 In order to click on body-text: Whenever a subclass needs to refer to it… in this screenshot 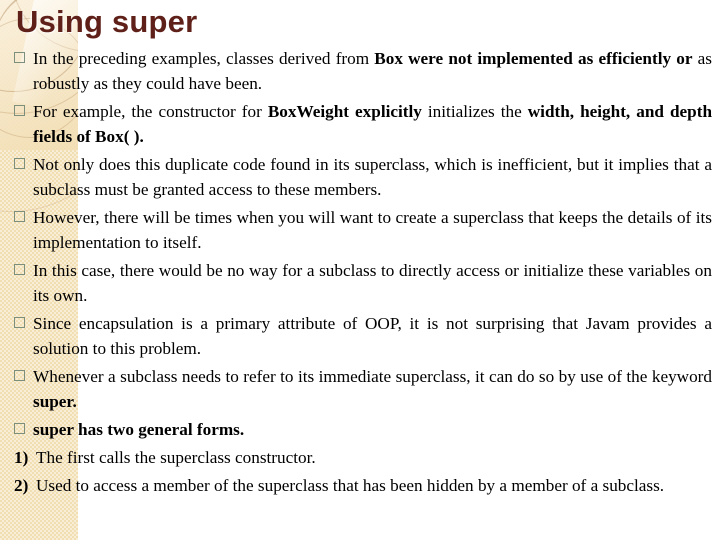, I will do `click(372, 376)`.